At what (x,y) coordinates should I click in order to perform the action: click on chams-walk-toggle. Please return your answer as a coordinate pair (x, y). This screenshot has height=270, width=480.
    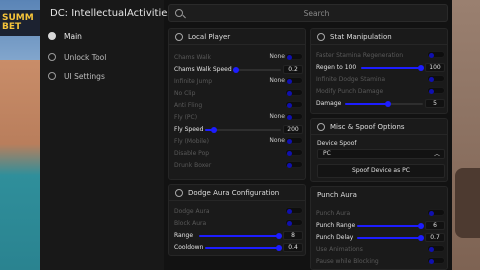
    Looking at the image, I should click on (294, 56).